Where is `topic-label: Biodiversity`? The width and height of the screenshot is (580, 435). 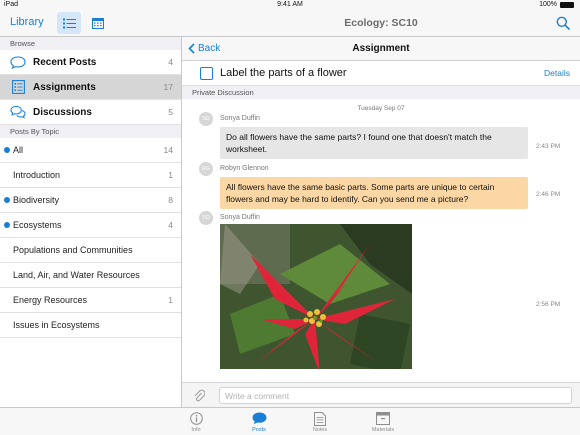
topic-label: Biodiversity is located at coordinates (36, 200).